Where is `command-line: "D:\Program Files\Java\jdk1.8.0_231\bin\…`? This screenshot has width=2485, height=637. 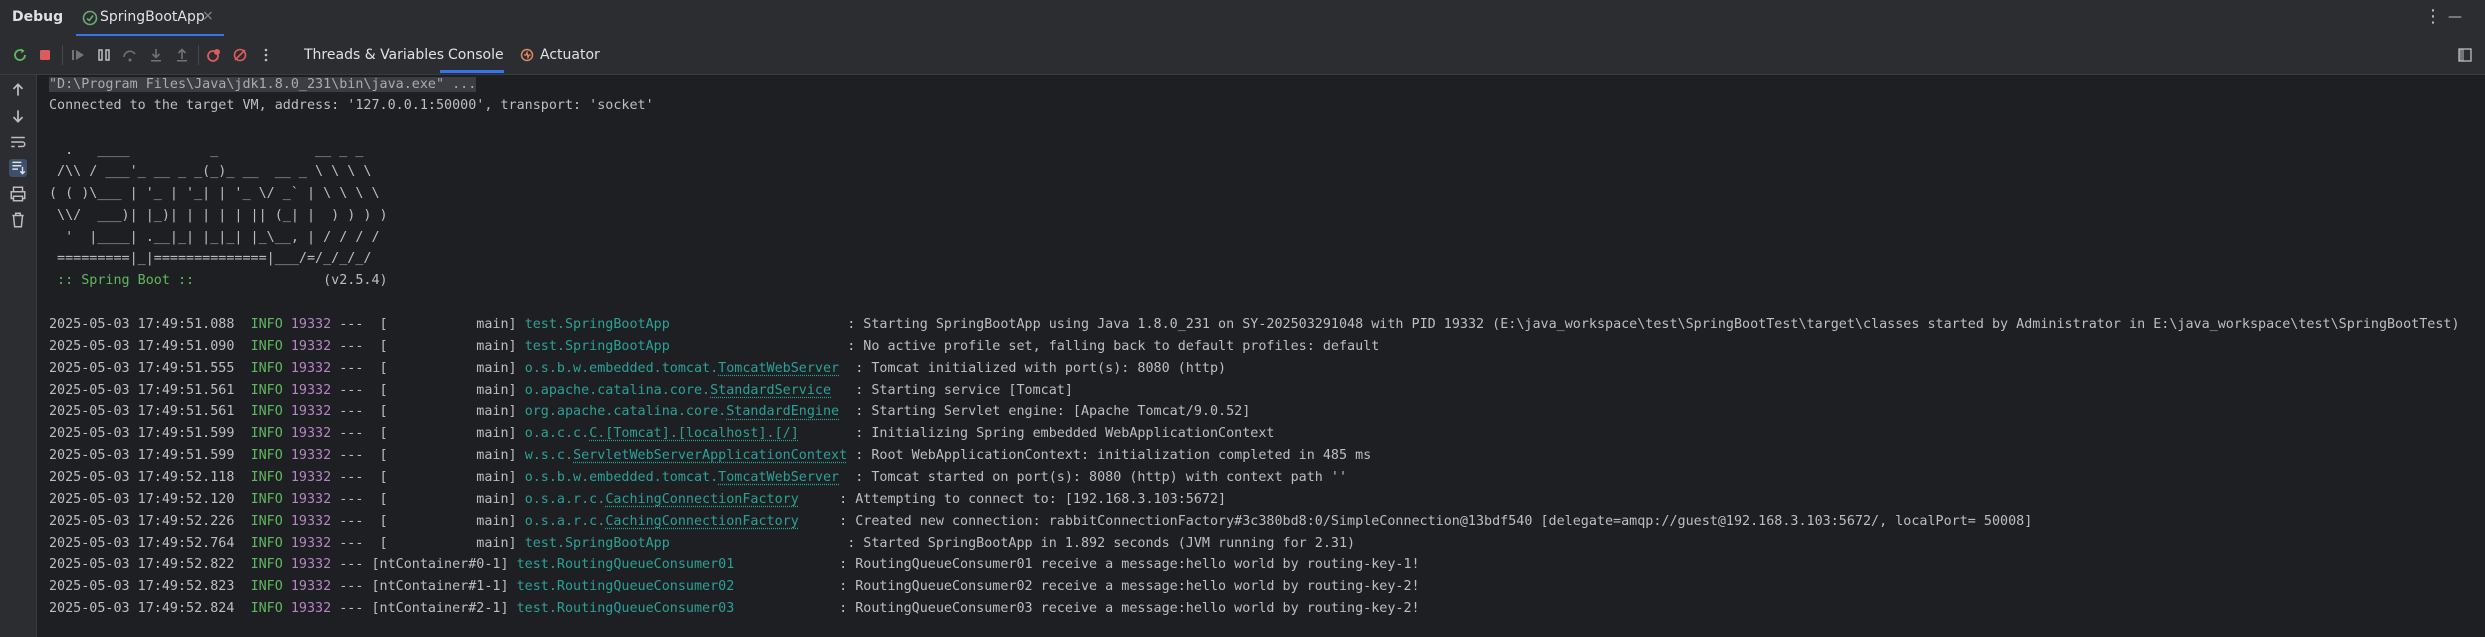
command-line: "D:\Program Files\Java\jdk1.8.0_231\bin\… is located at coordinates (263, 84).